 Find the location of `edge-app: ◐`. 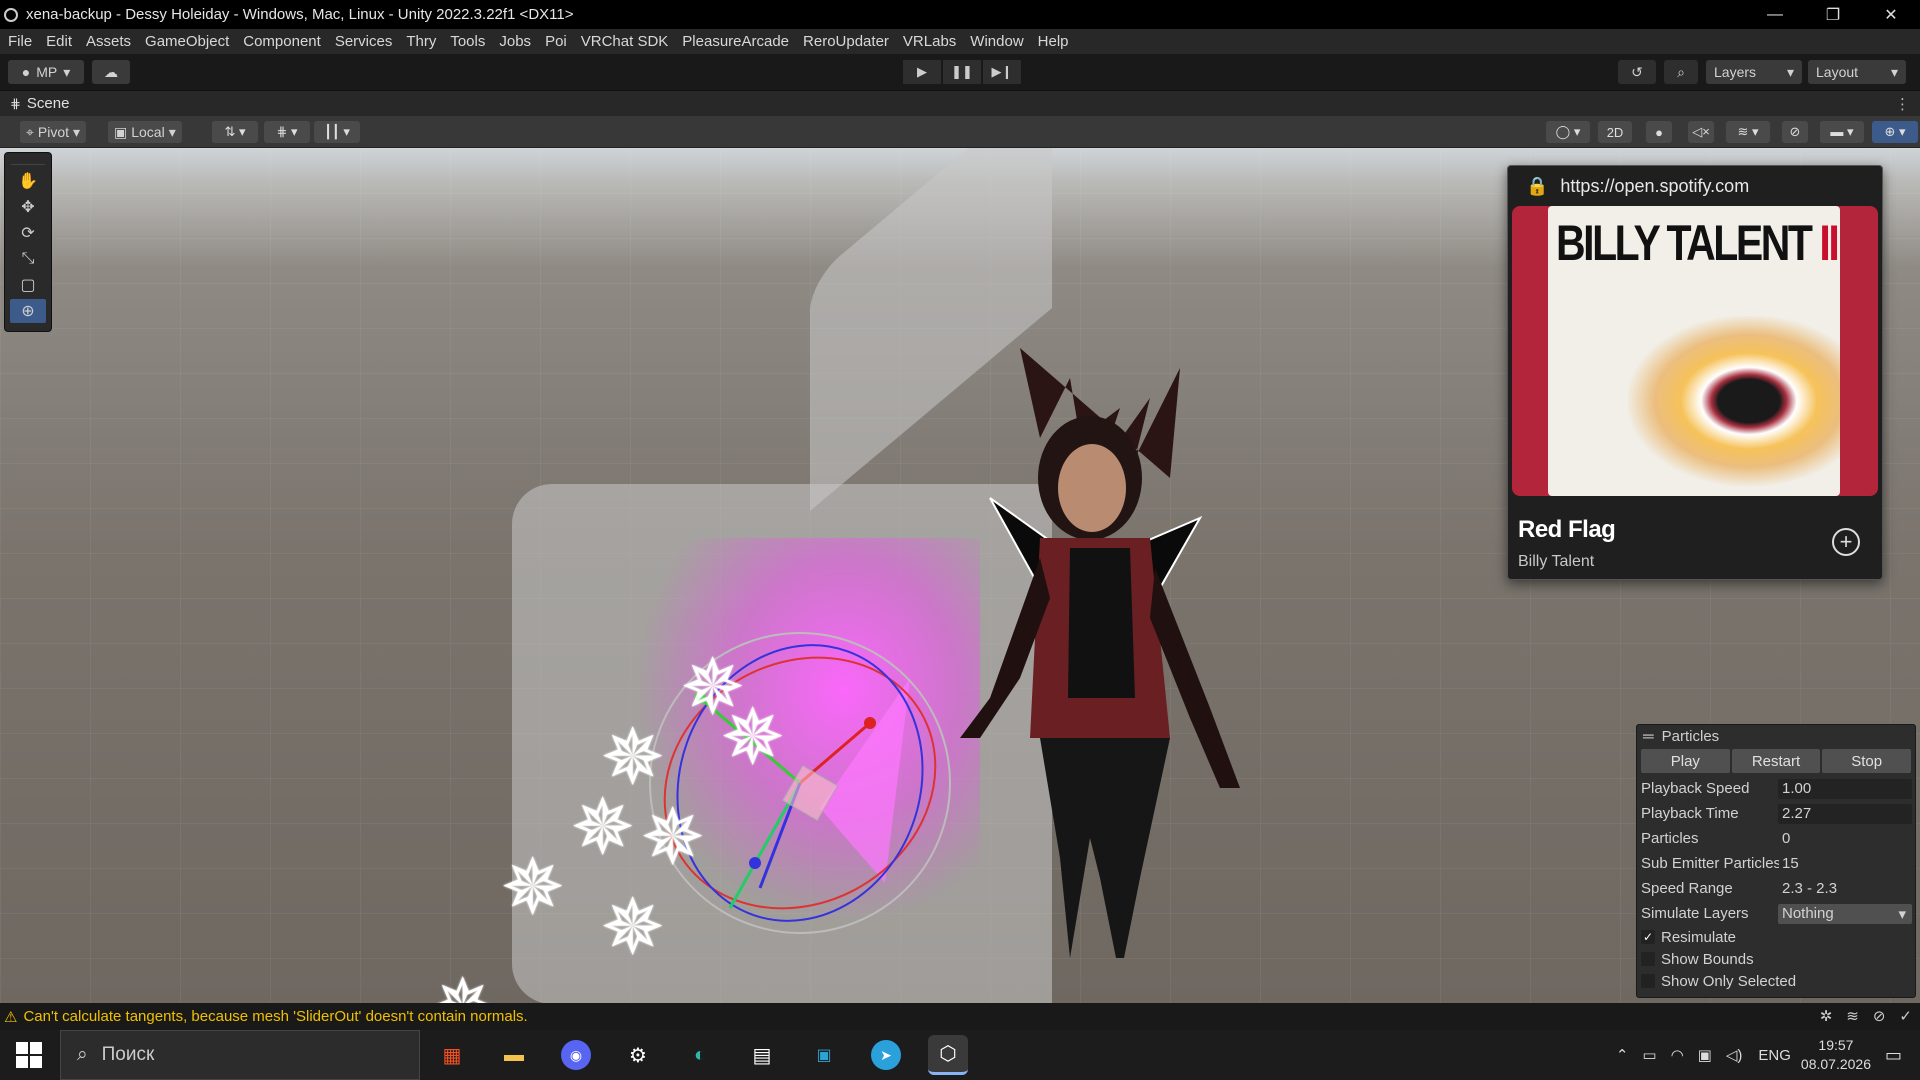

edge-app: ◐ is located at coordinates (700, 1055).